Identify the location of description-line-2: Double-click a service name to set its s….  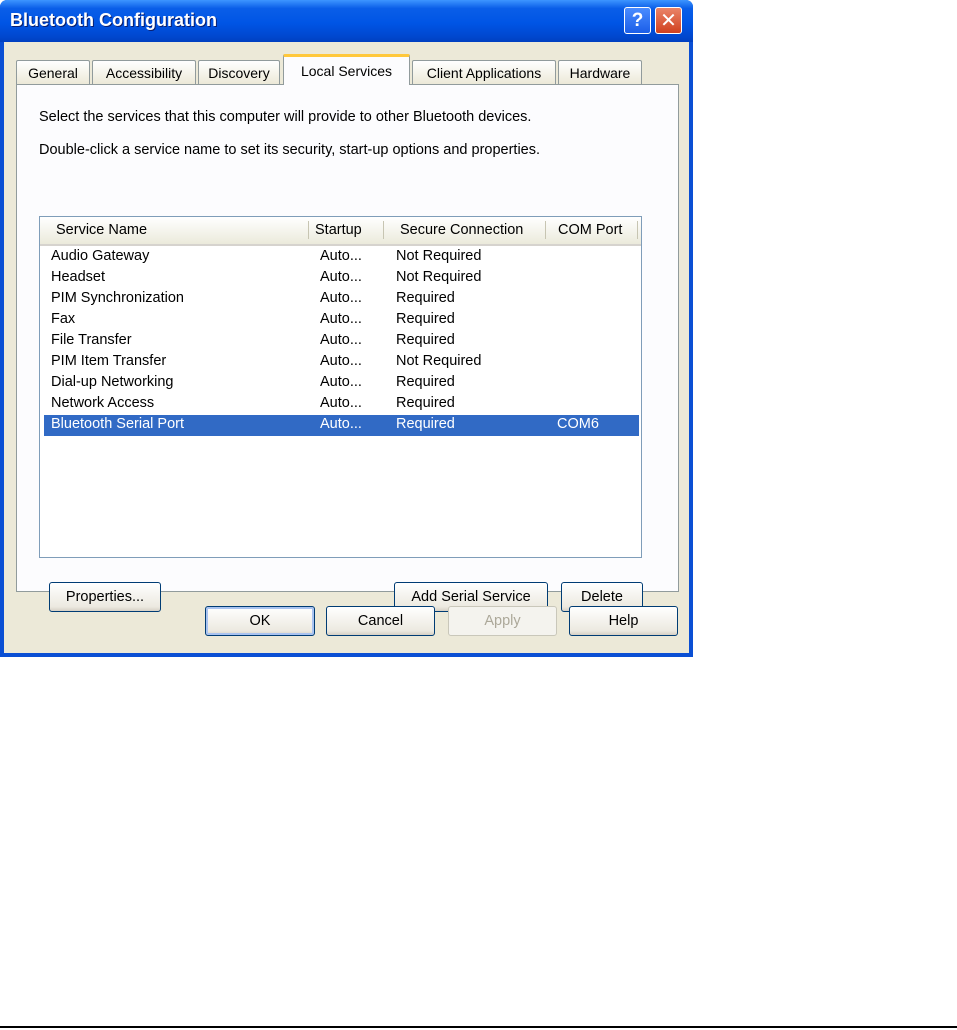
(290, 150).